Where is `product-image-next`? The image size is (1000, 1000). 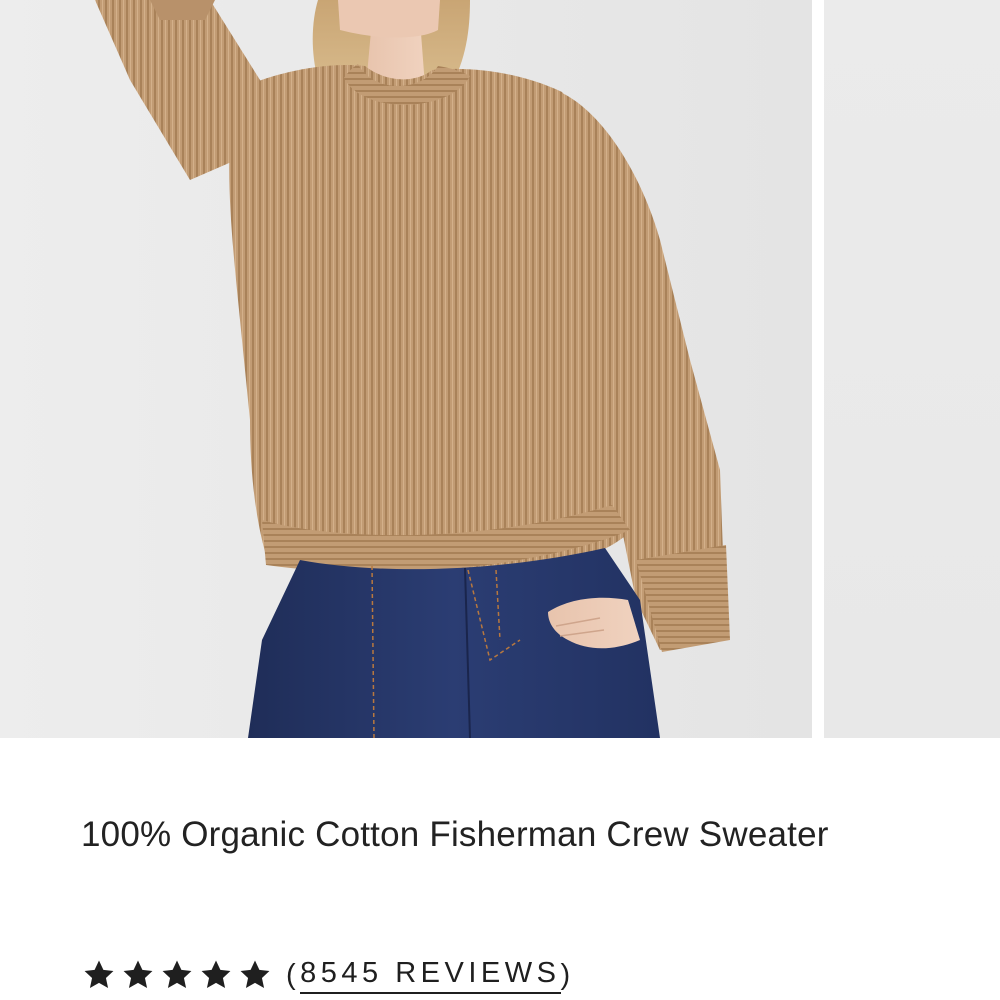
product-image-next is located at coordinates (912, 369).